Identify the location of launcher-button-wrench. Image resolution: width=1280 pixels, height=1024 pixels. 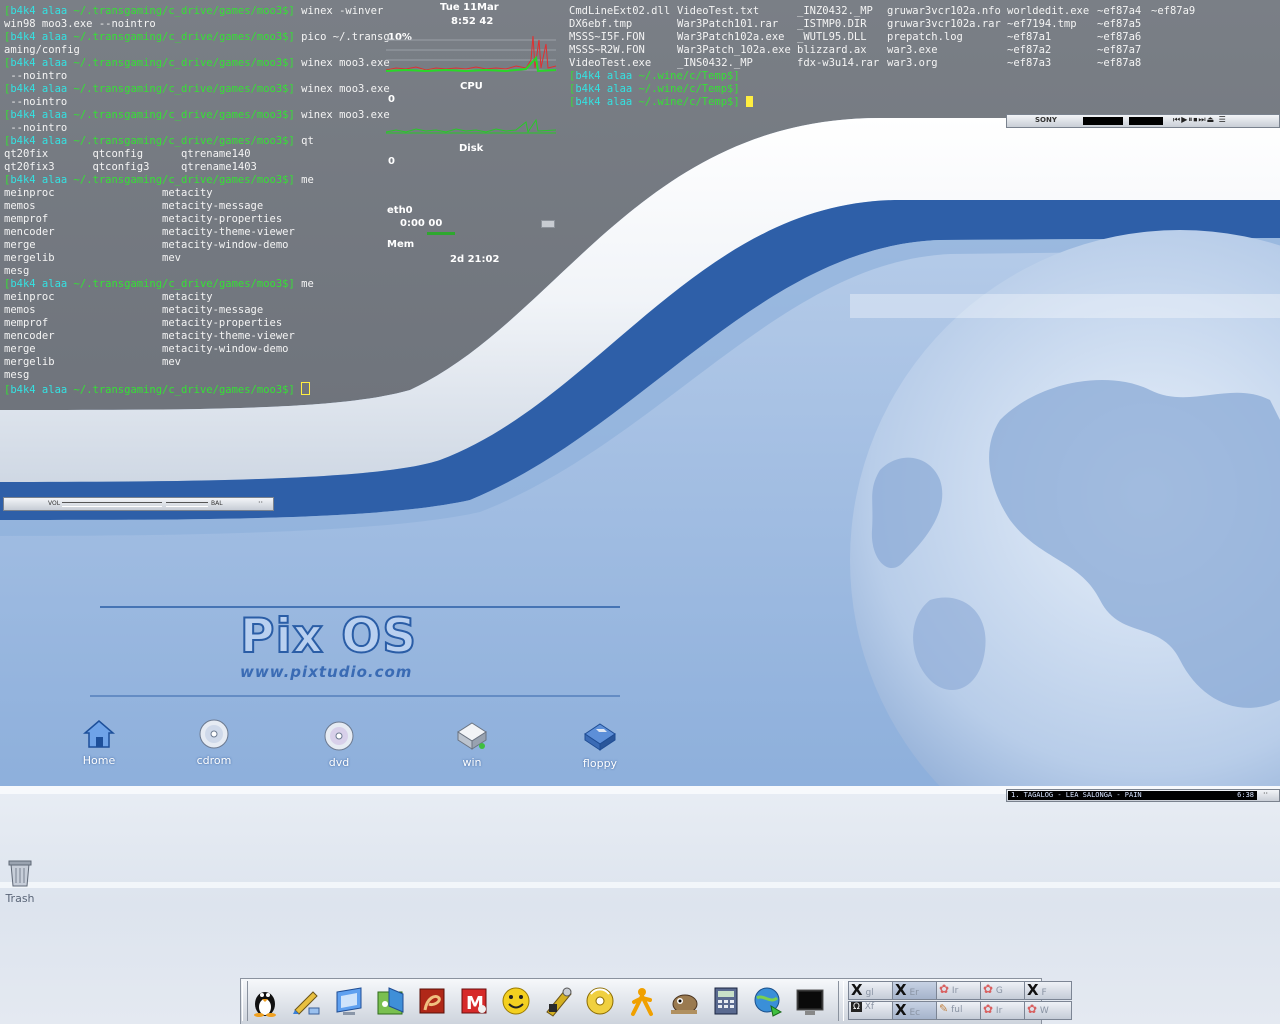
(558, 1001).